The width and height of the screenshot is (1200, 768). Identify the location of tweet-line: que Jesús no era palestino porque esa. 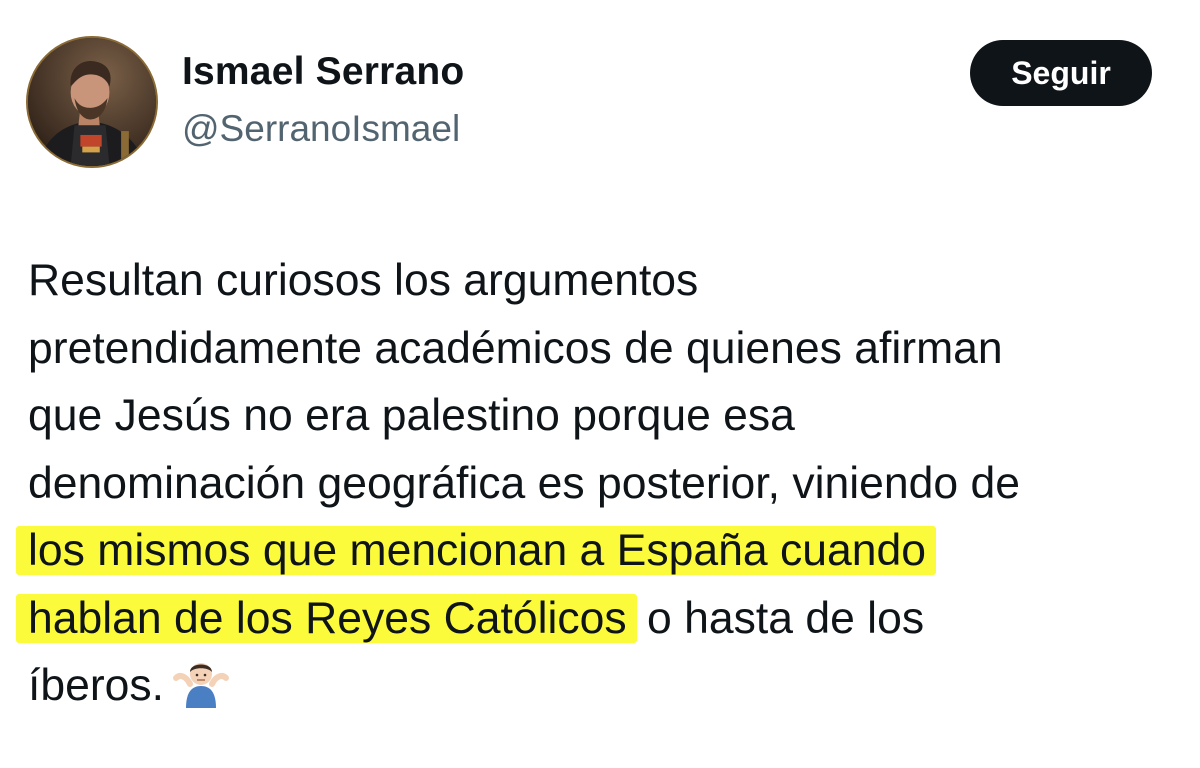
(603, 416).